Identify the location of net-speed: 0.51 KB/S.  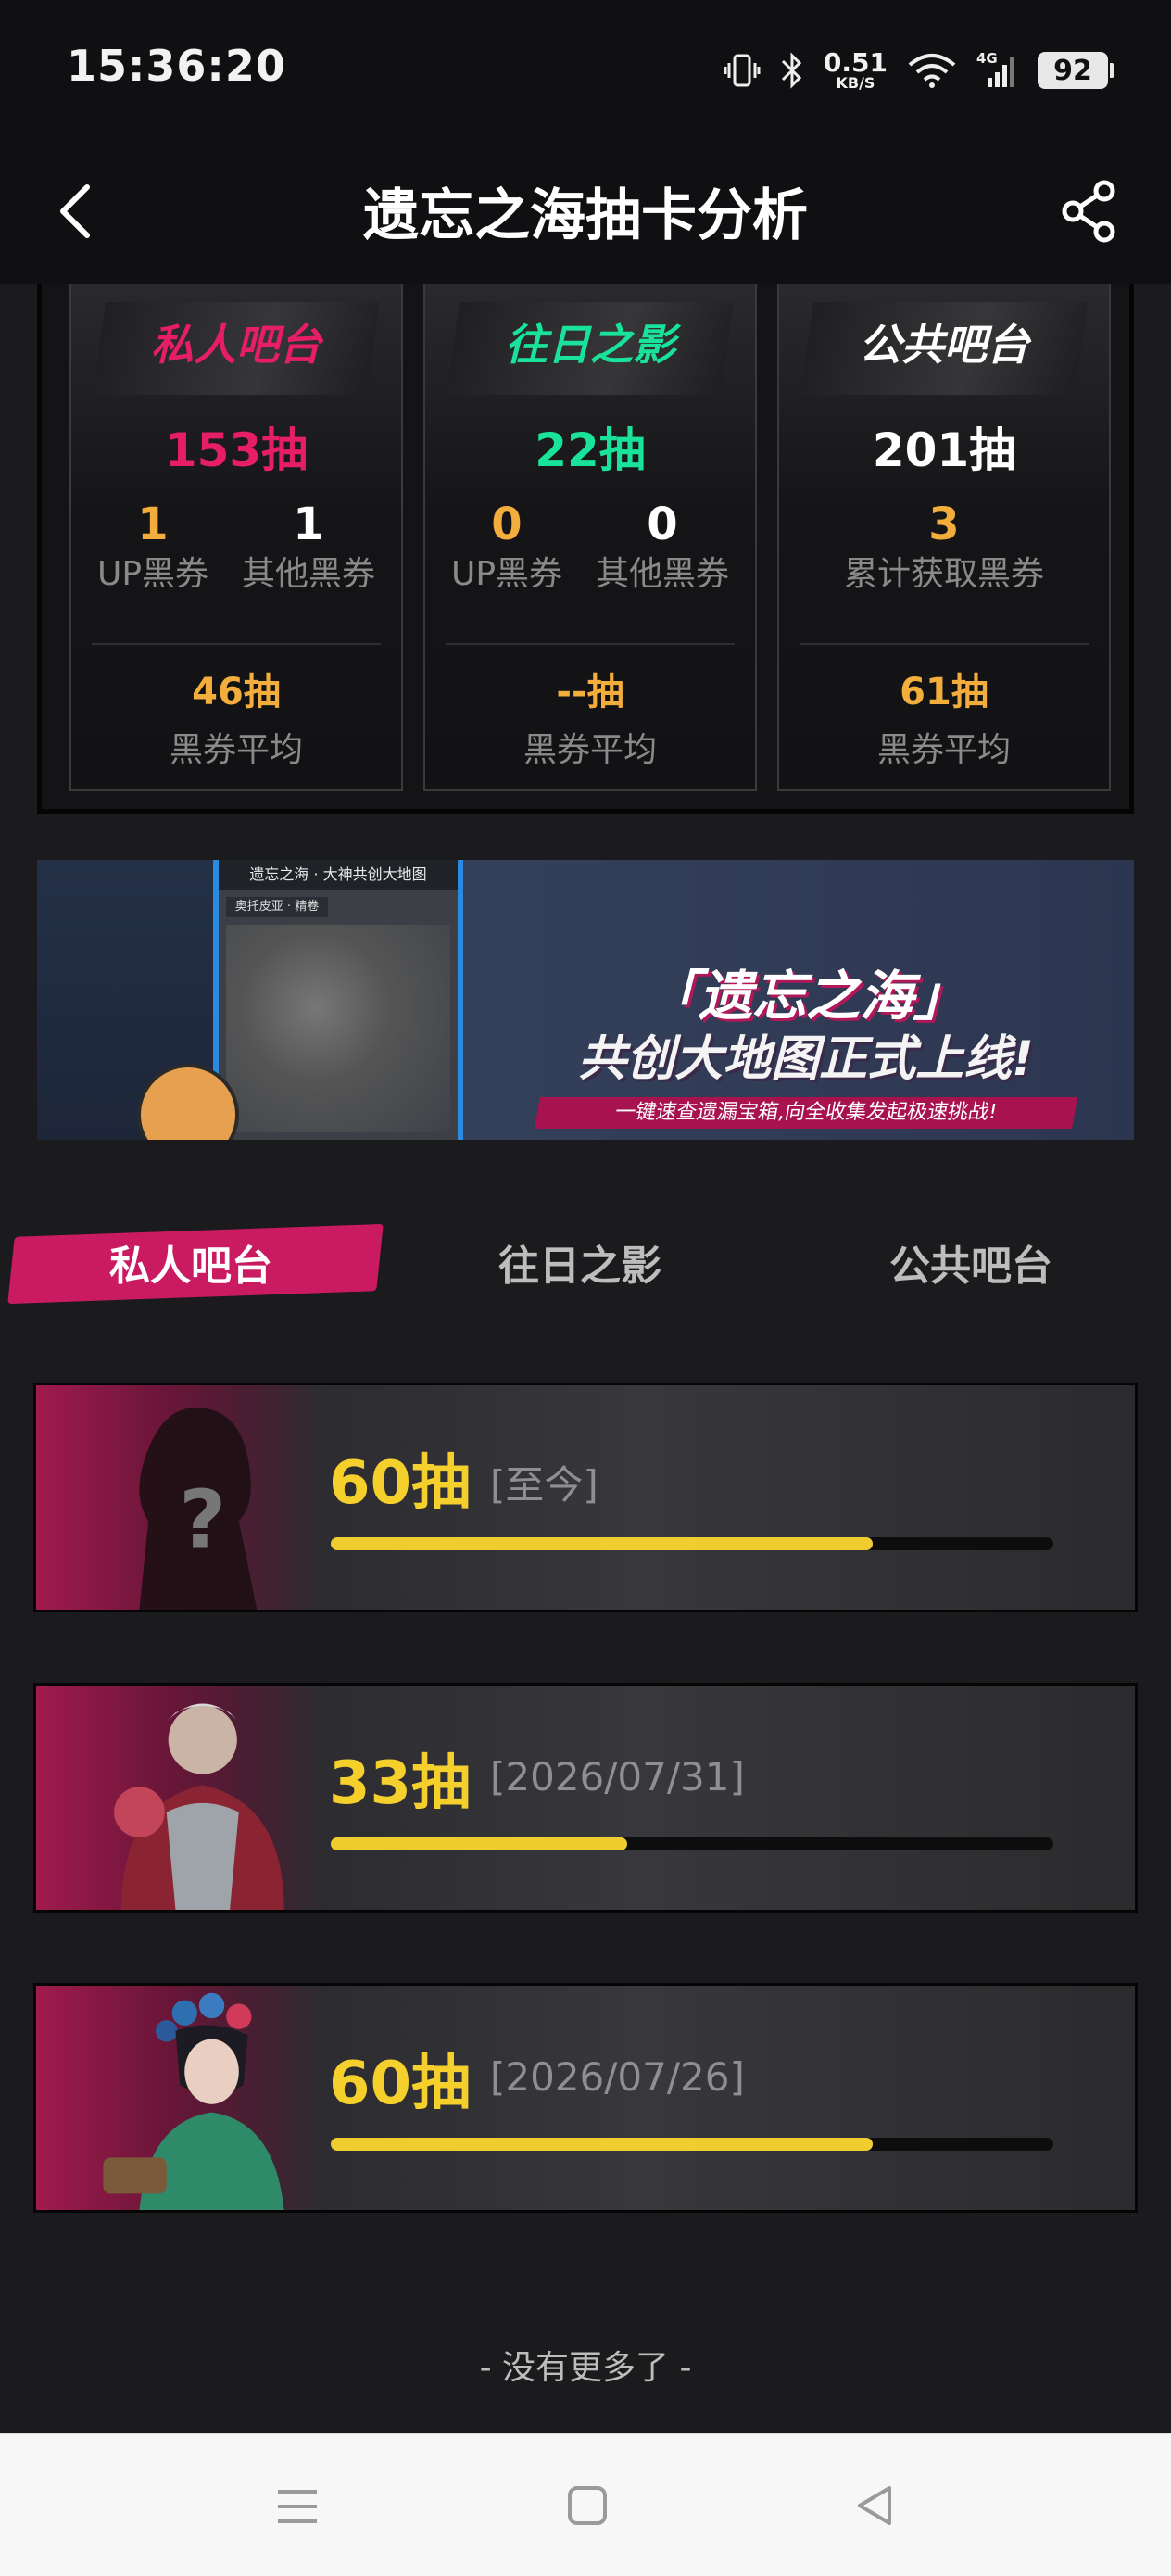
(856, 69).